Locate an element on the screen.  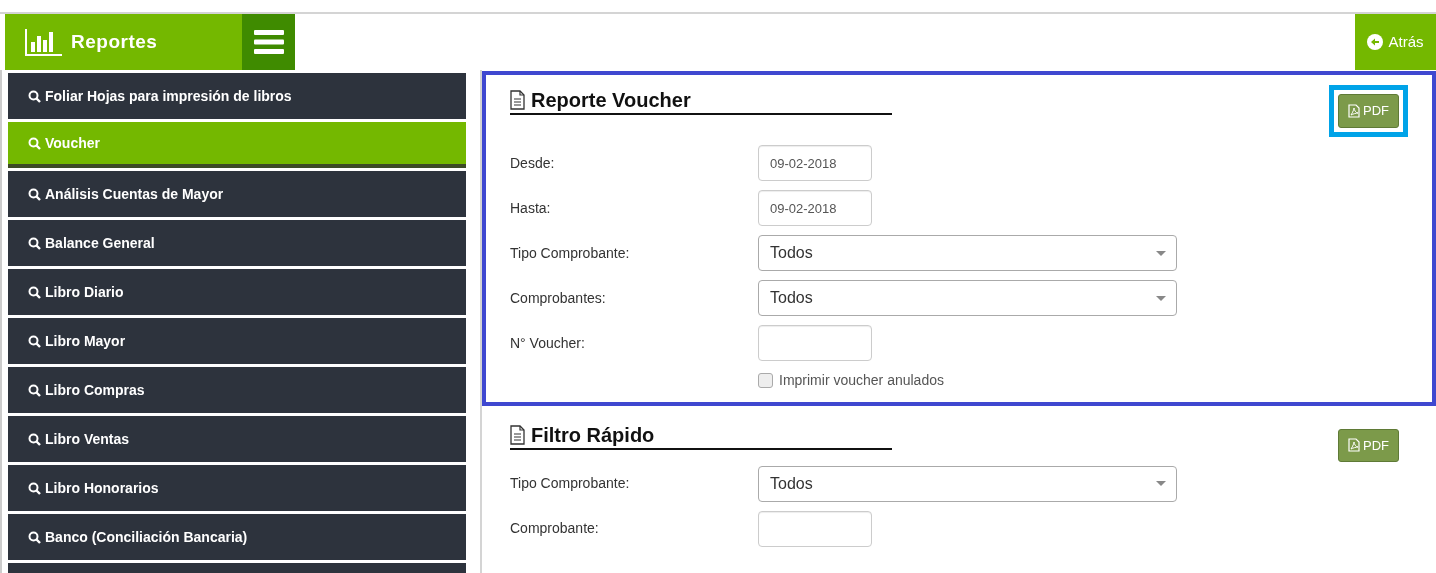
menu-icon is located at coordinates (268, 42).